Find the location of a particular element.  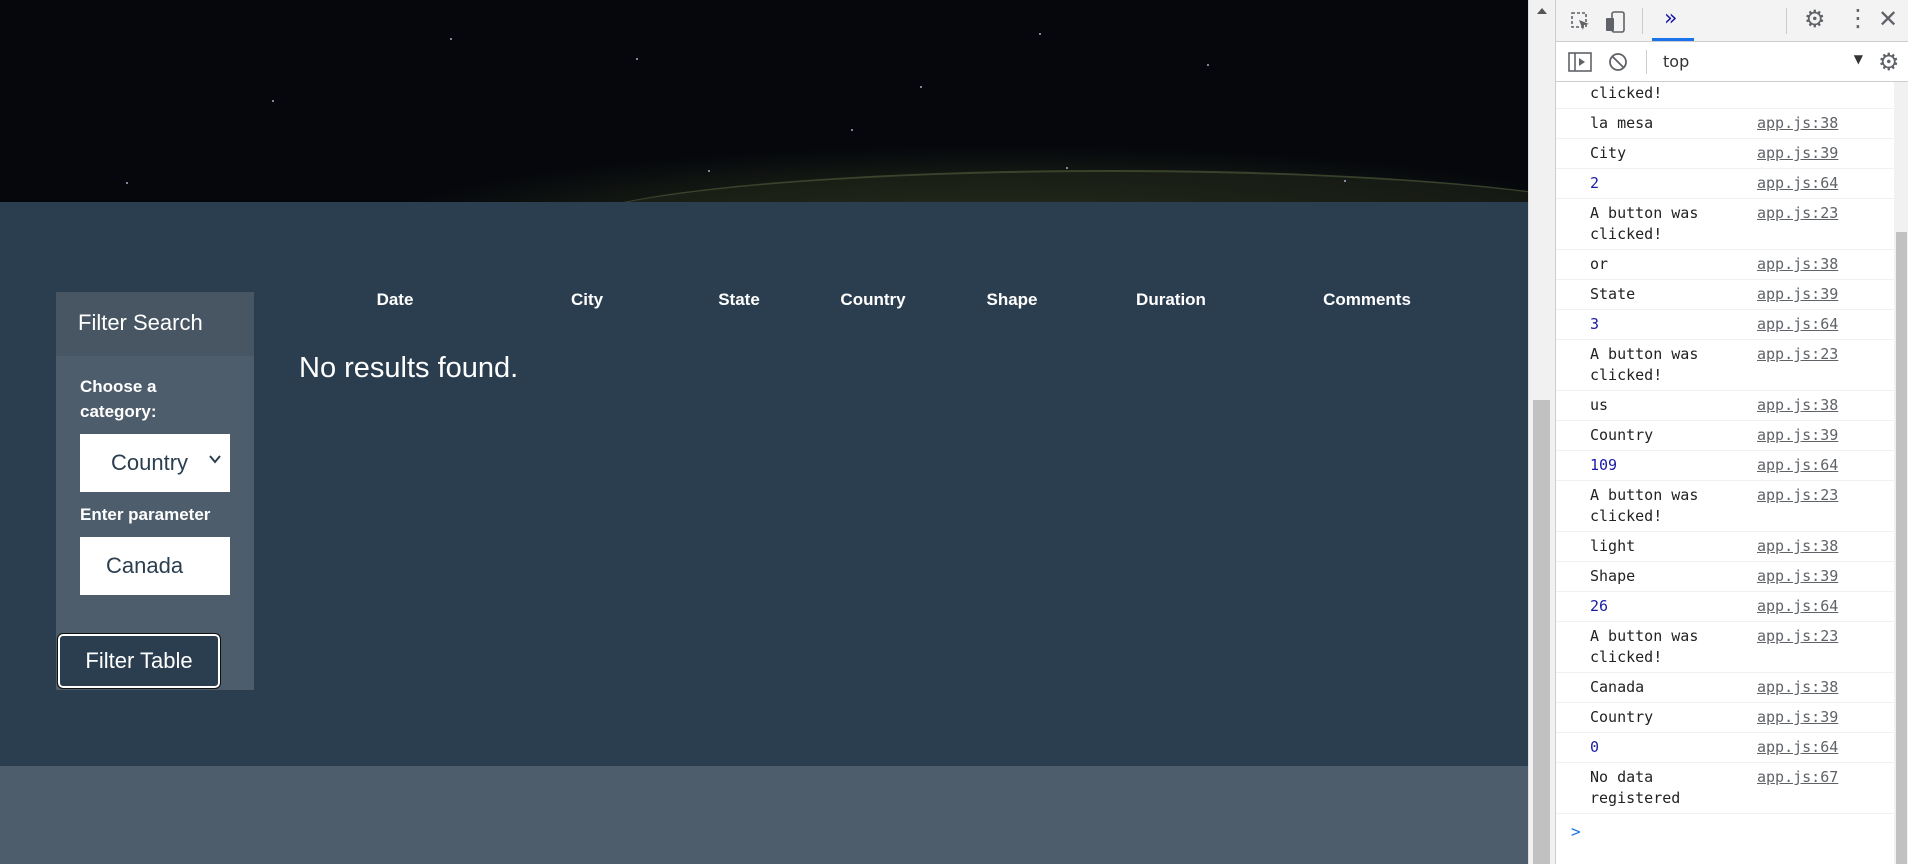

parameter-input: Canada is located at coordinates (155, 566).